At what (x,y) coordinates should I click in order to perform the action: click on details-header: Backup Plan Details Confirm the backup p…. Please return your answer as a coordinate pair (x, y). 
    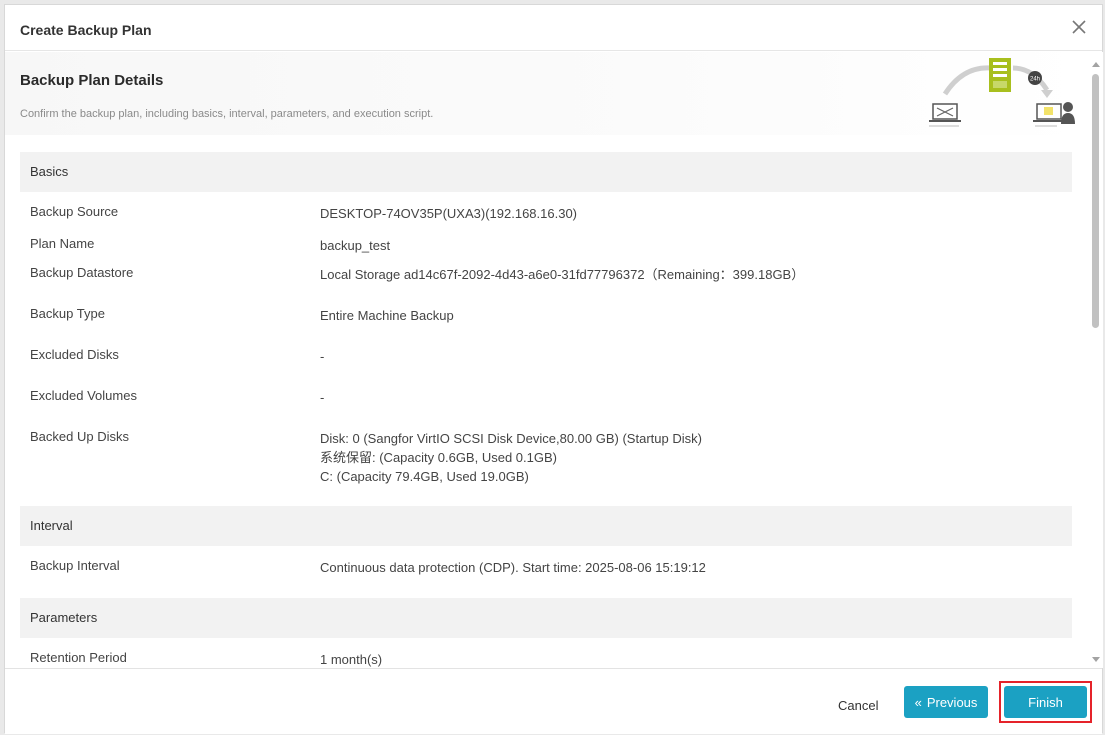
    Looking at the image, I should click on (547, 93).